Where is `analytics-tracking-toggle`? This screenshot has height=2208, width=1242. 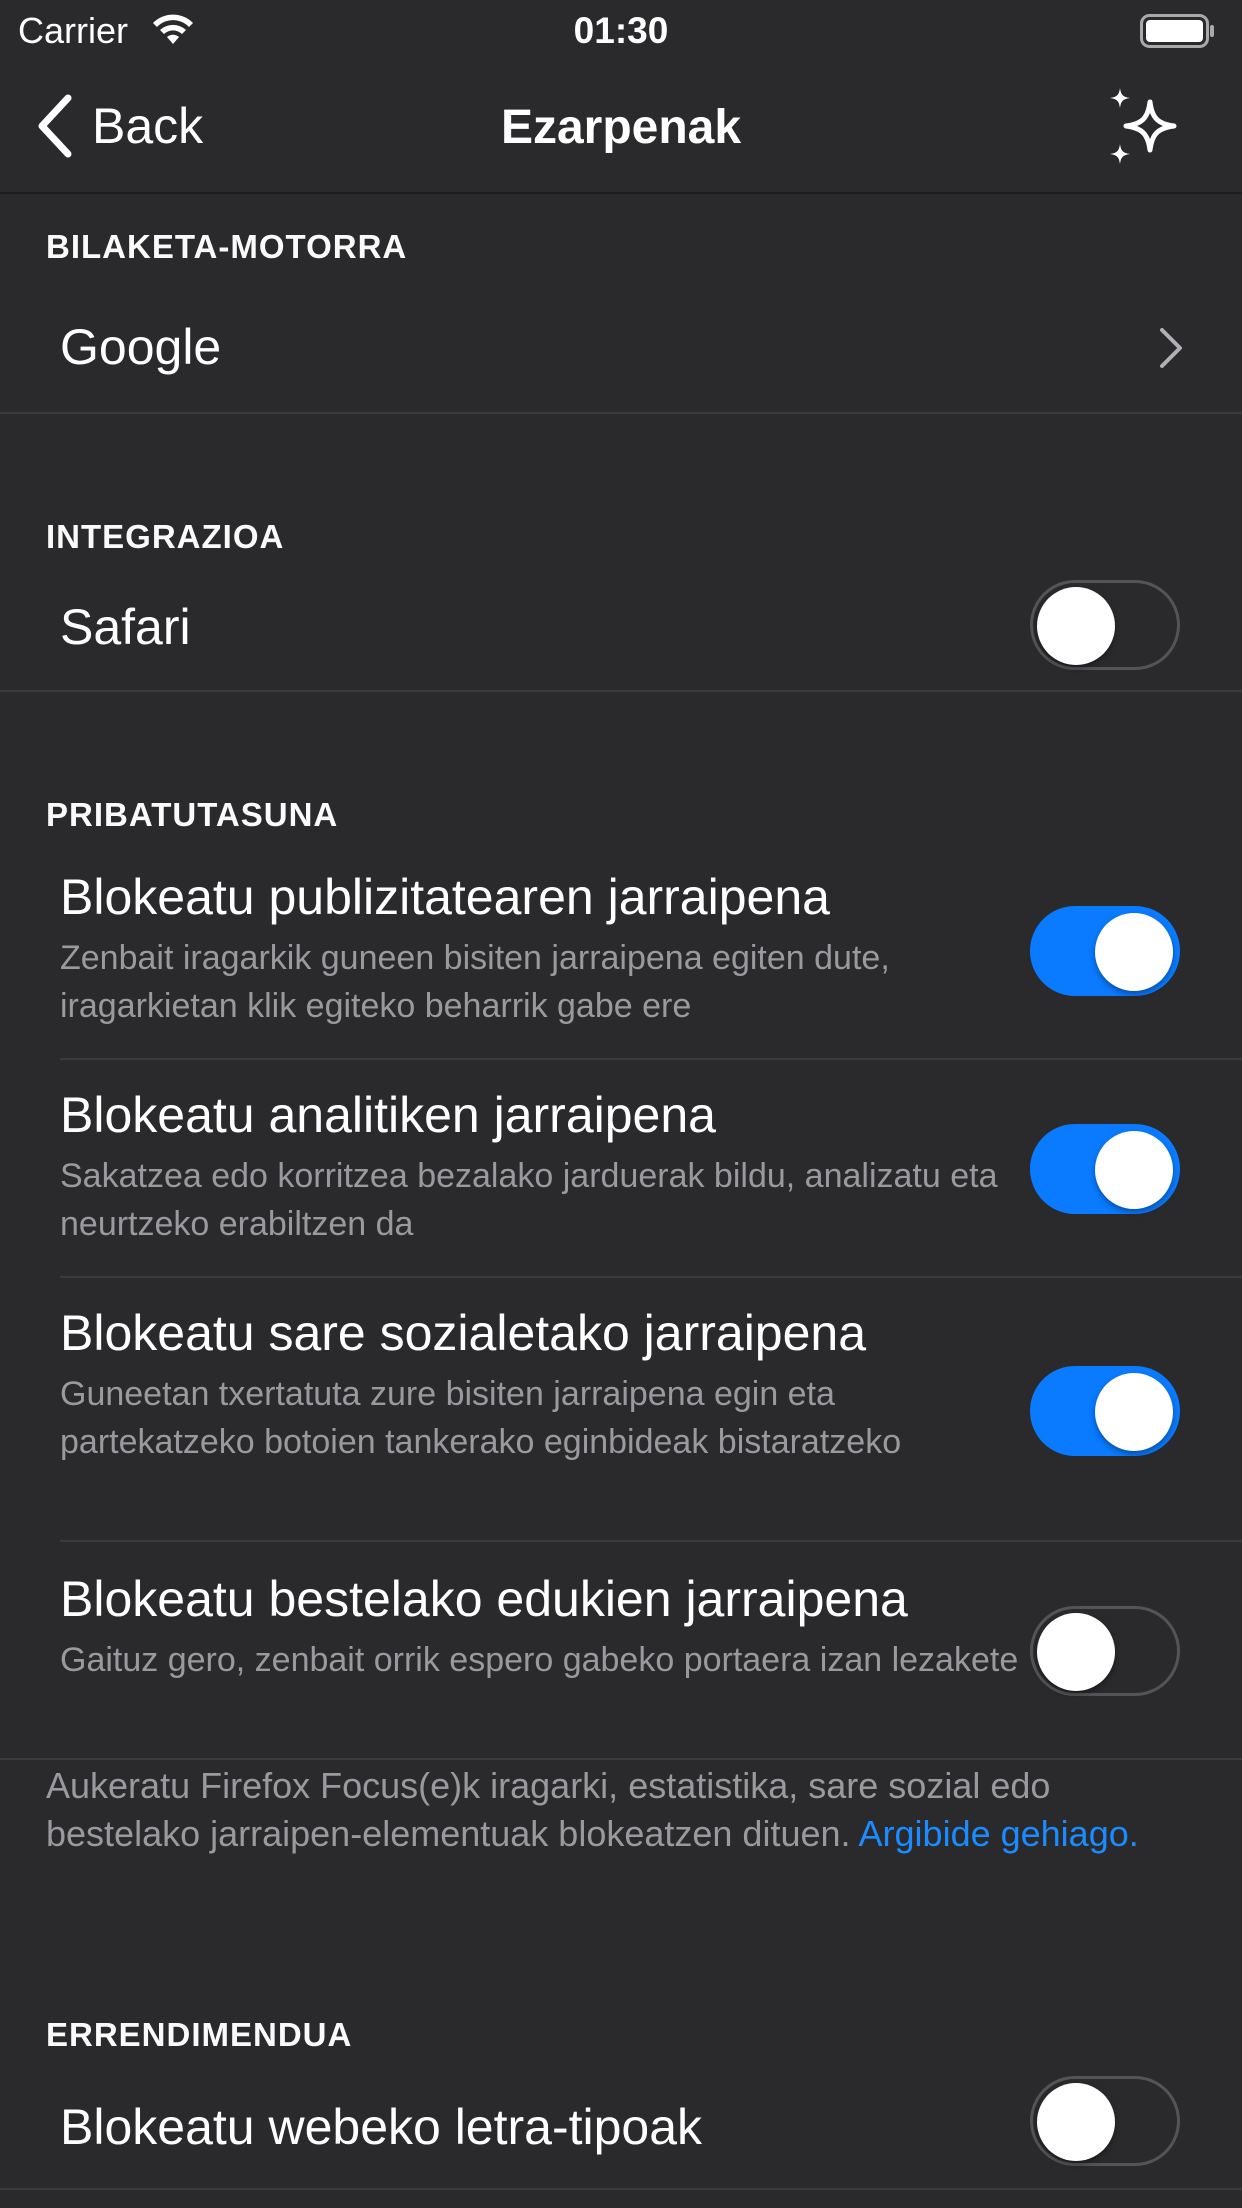 analytics-tracking-toggle is located at coordinates (1105, 1169).